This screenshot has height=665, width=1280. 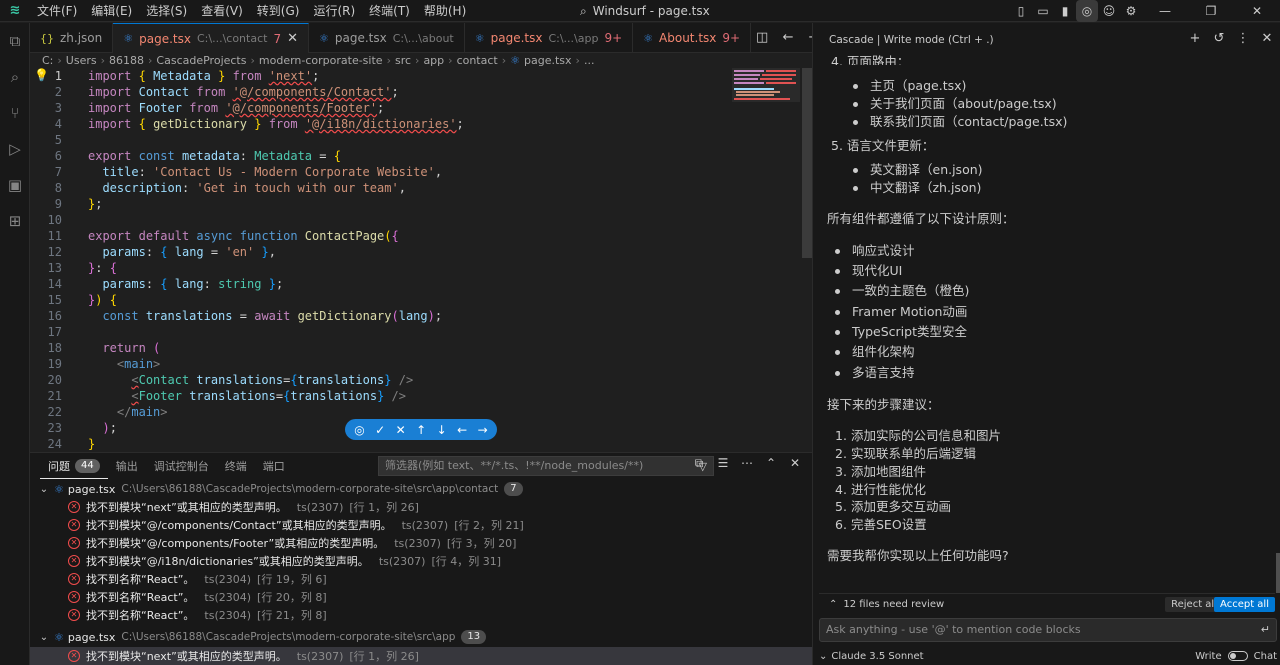 I want to click on arrow-up-icon: ↑, so click(x=421, y=430).